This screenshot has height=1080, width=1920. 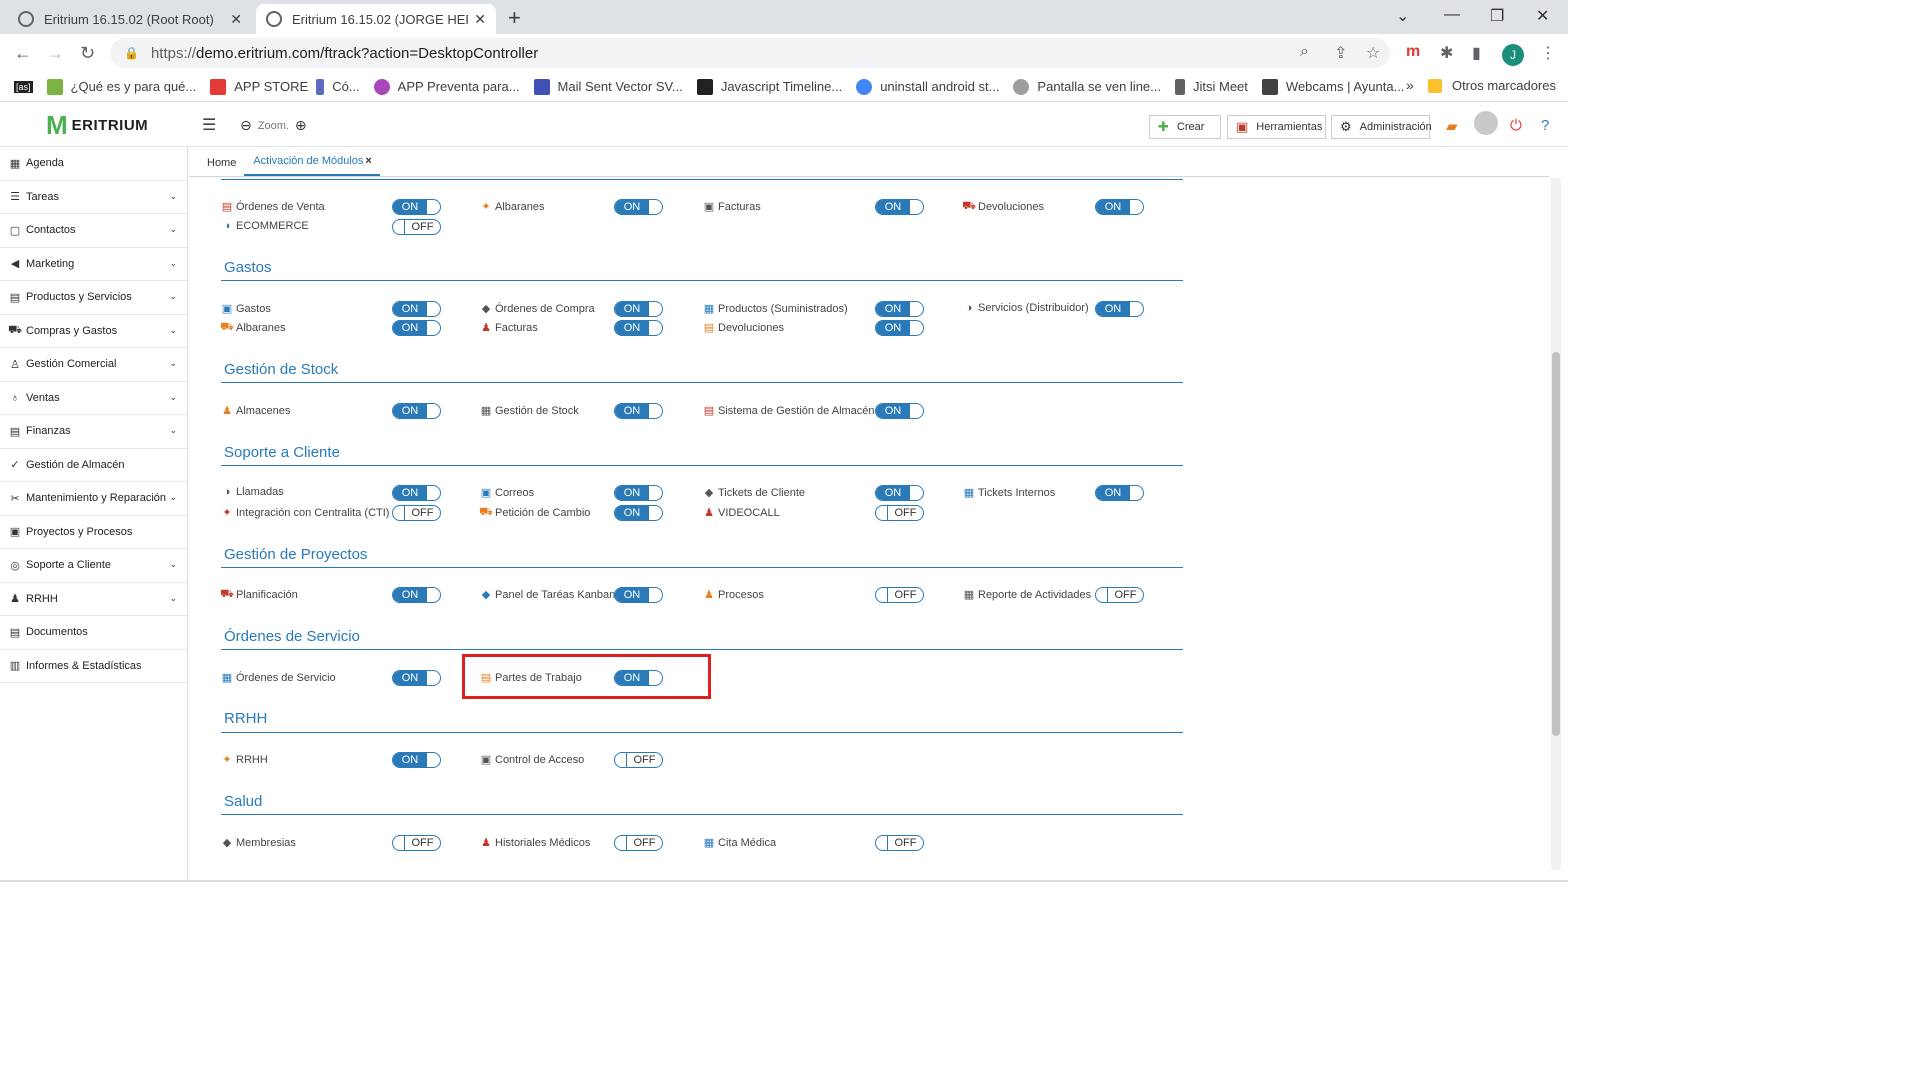 I want to click on window-close-icon: ✕, so click(x=1542, y=16).